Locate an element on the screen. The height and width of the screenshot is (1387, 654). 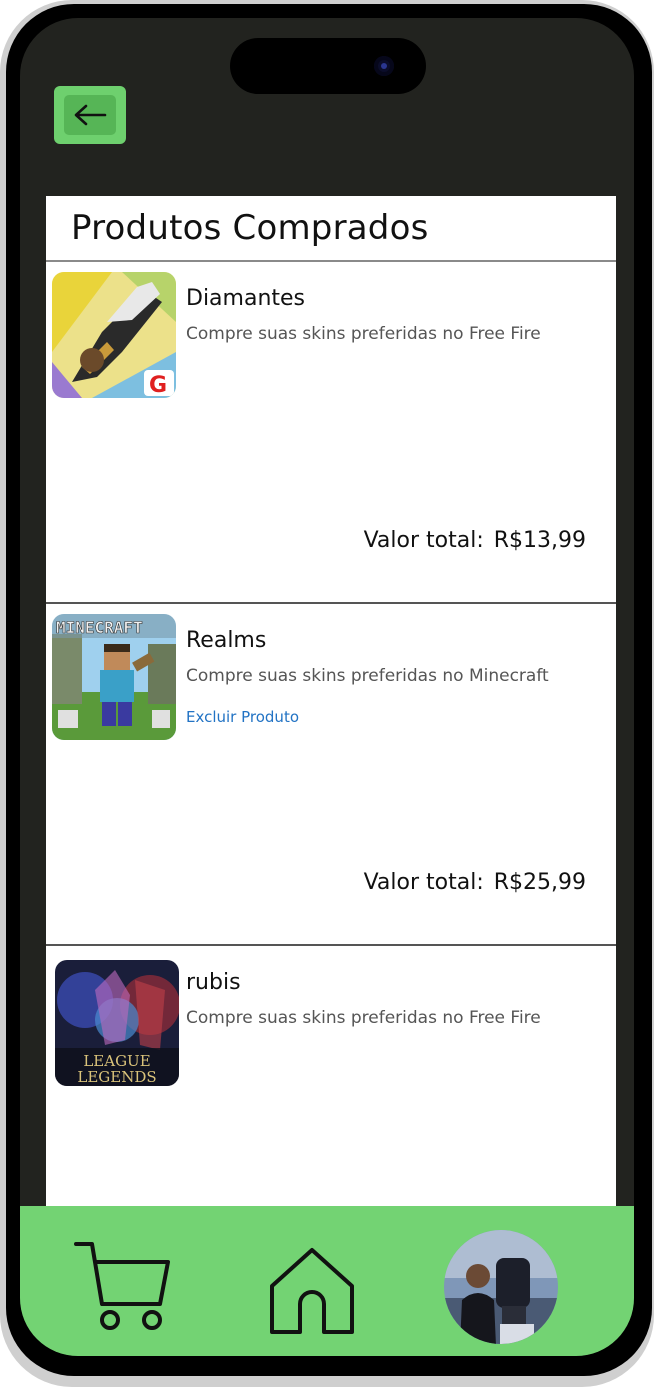
home-icon is located at coordinates (312, 1291).